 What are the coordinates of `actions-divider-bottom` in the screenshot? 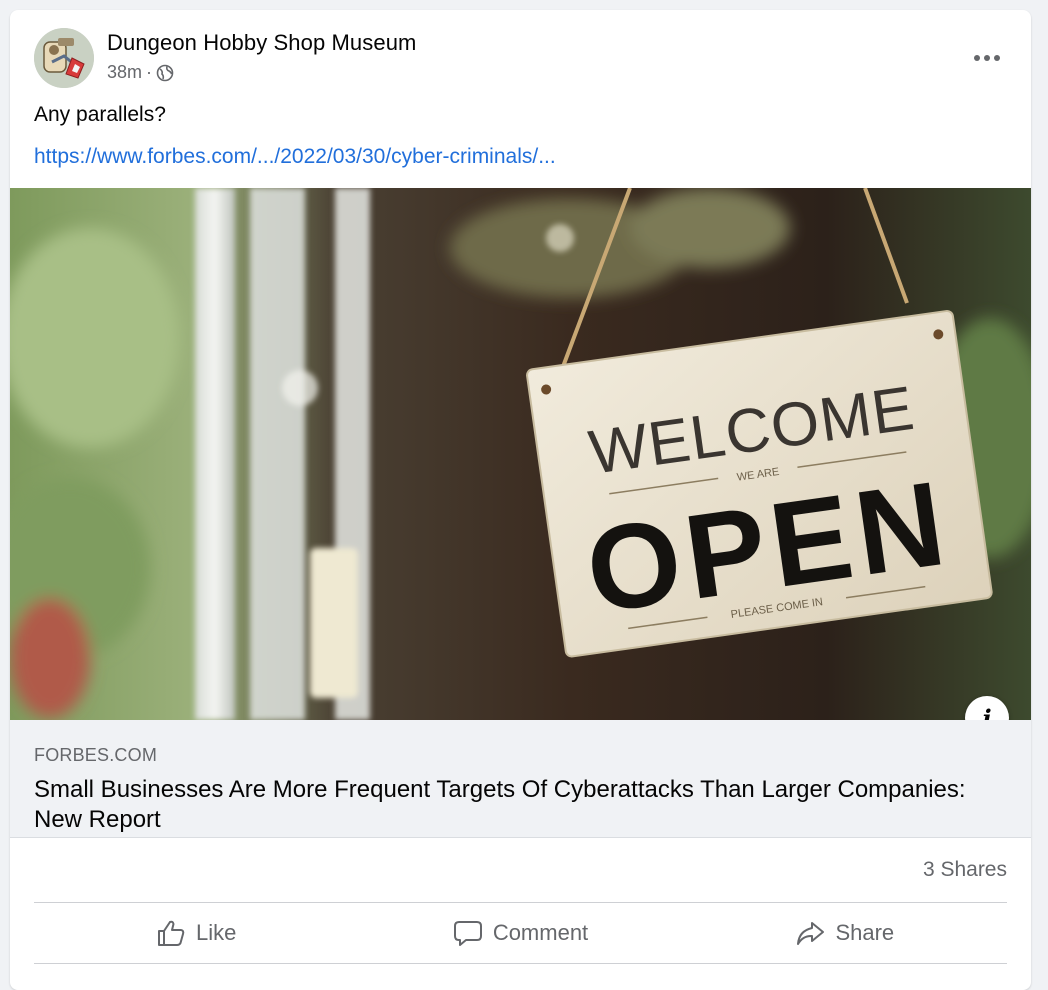 It's located at (520, 963).